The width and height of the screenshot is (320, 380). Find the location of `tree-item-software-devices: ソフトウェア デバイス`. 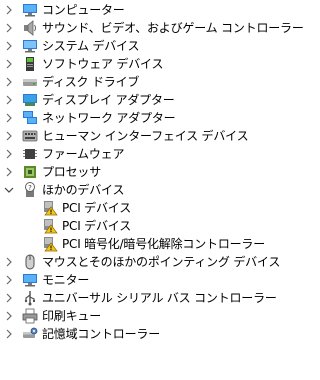

tree-item-software-devices: ソフトウェア デバイス is located at coordinates (131, 64).